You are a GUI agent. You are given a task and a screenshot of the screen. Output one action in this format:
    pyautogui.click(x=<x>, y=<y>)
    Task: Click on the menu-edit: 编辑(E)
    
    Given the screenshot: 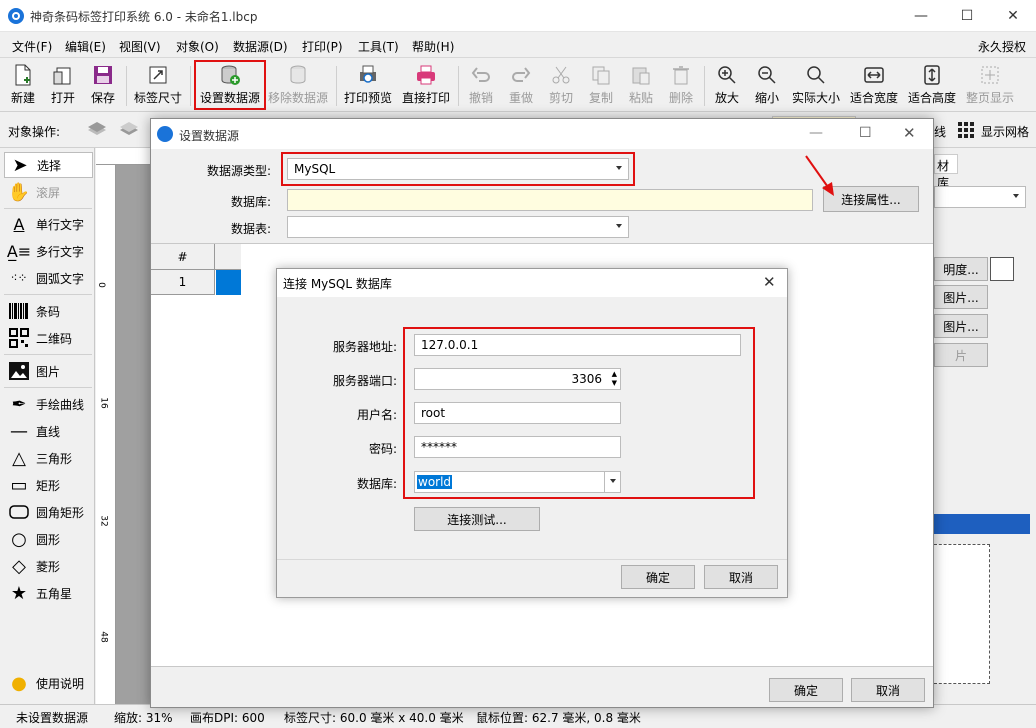 What is the action you would take?
    pyautogui.click(x=85, y=46)
    